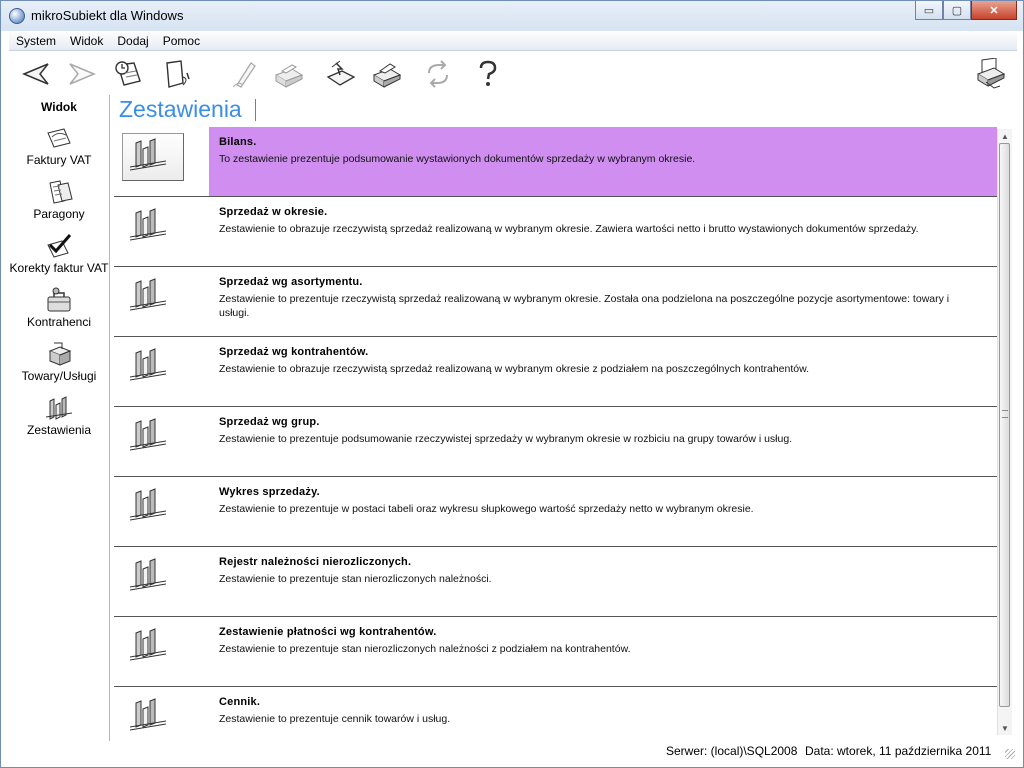  Describe the element at coordinates (1005, 136) in the screenshot. I see `scroll-up-arrow-icon: ▲` at that location.